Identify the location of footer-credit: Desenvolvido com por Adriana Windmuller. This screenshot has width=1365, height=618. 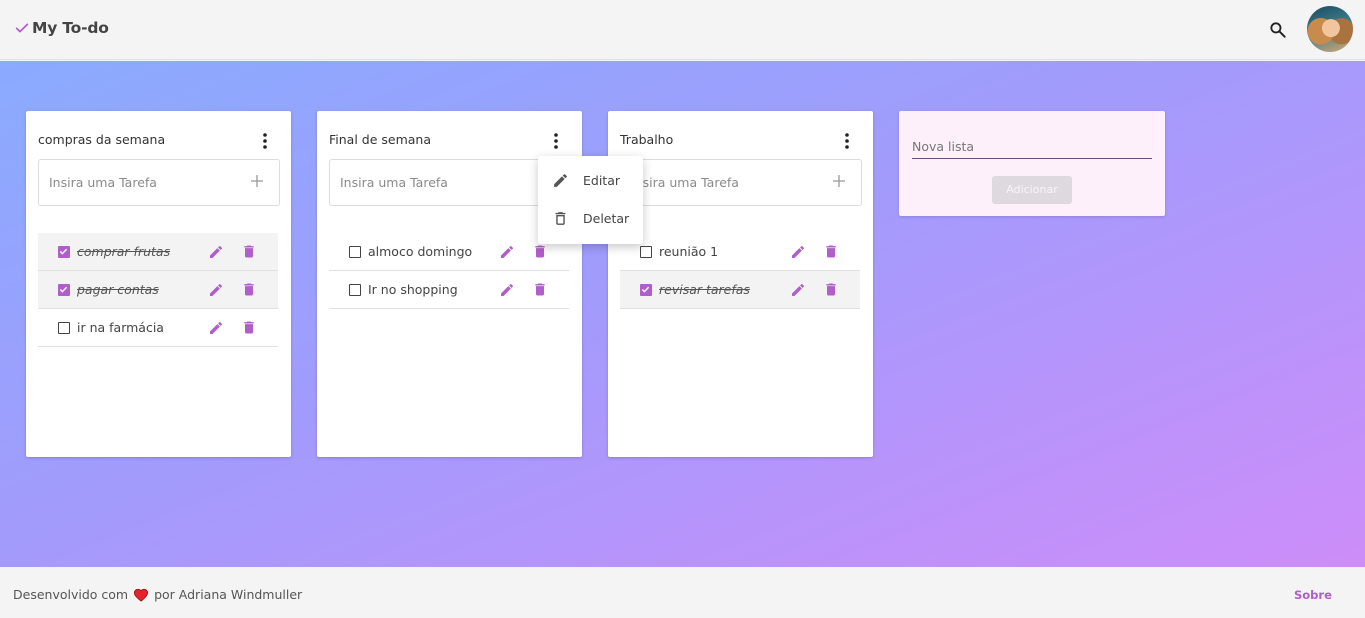
(157, 594).